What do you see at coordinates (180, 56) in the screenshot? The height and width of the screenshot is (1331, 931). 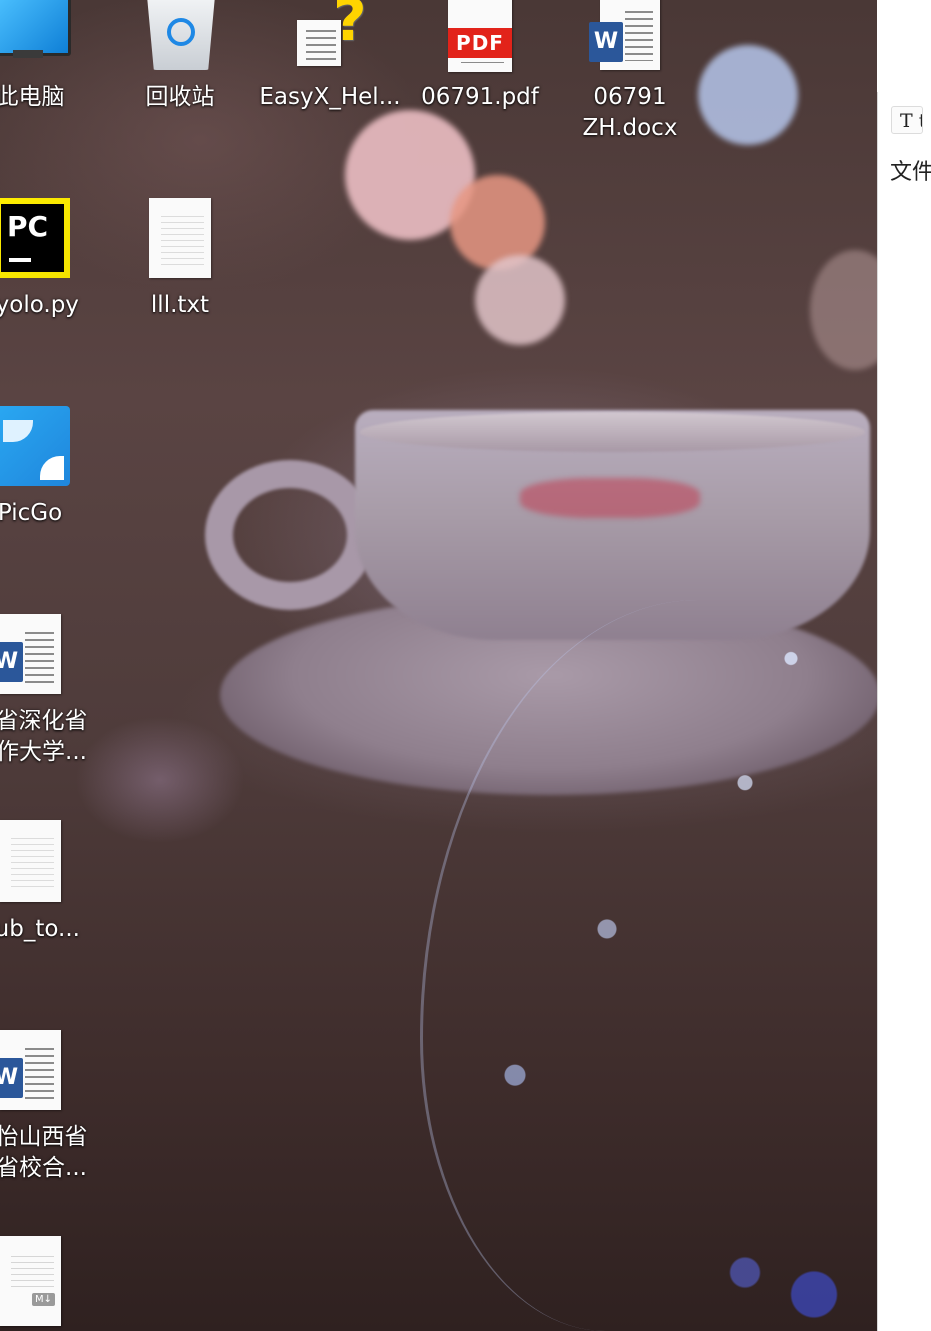 I see `desktop-icon-recycle-bin: 回收站` at bounding box center [180, 56].